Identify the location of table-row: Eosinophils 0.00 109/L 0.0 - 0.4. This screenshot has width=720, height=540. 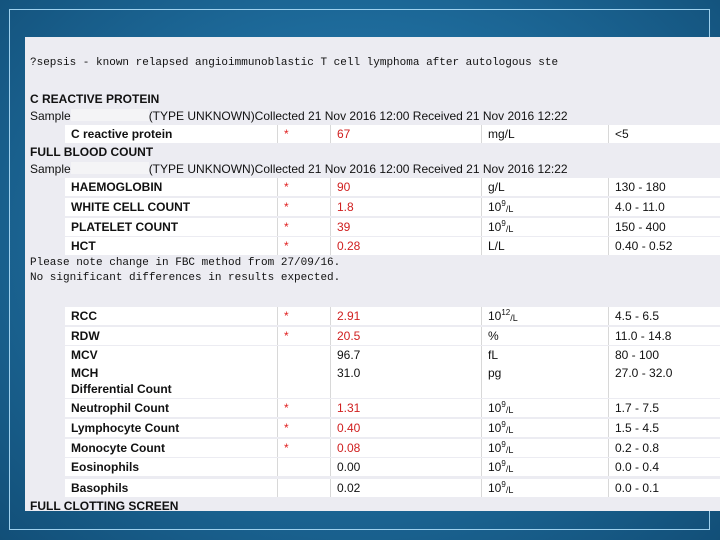
(392, 467).